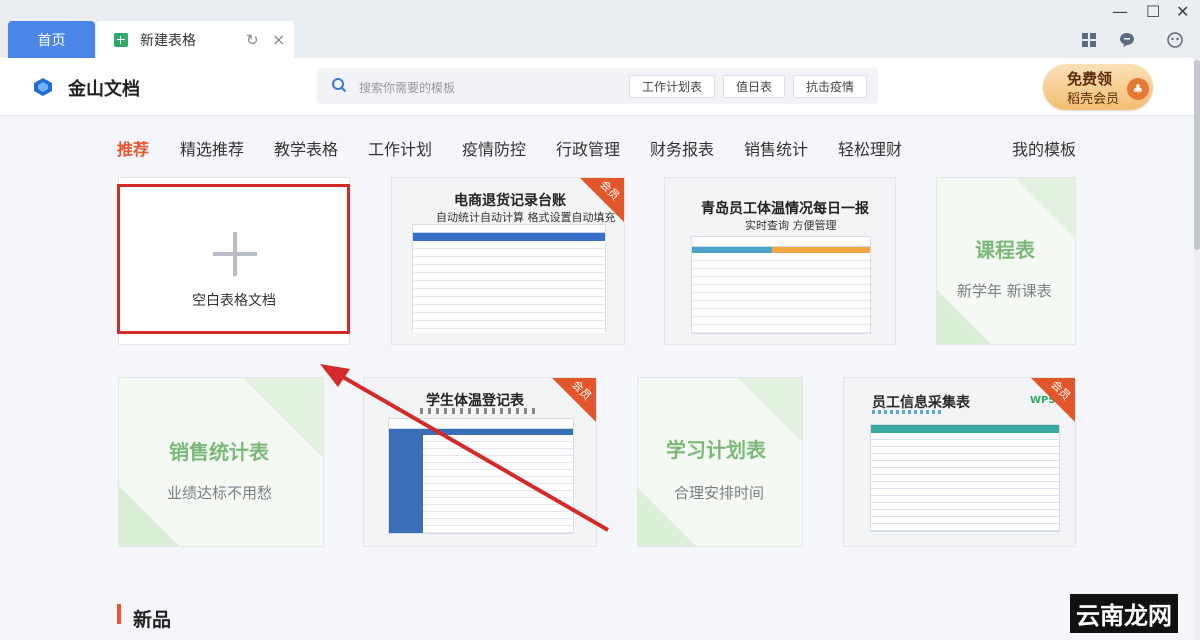  Describe the element at coordinates (830, 86) in the screenshot. I see `search-chip-epidemic: 抗击疫情` at that location.